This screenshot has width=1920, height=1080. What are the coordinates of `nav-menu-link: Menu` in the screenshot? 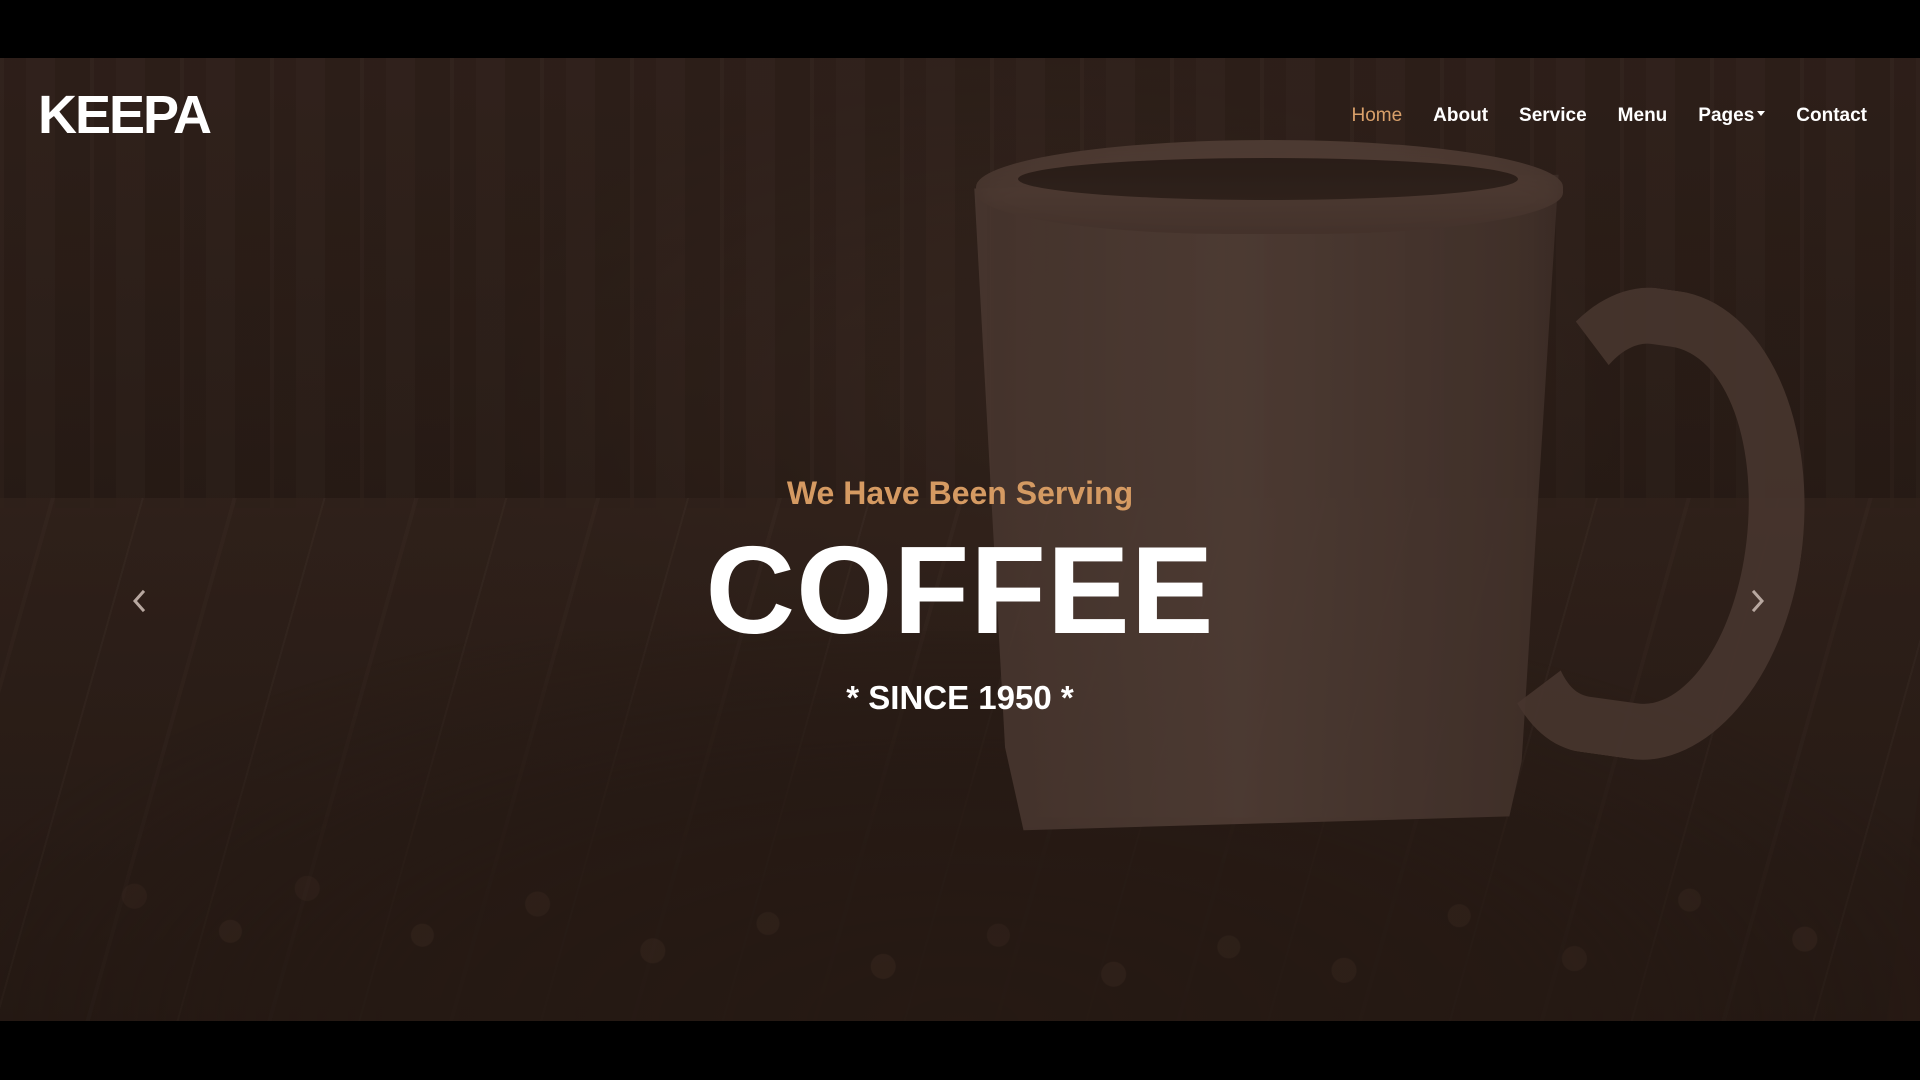 It's located at (1643, 115).